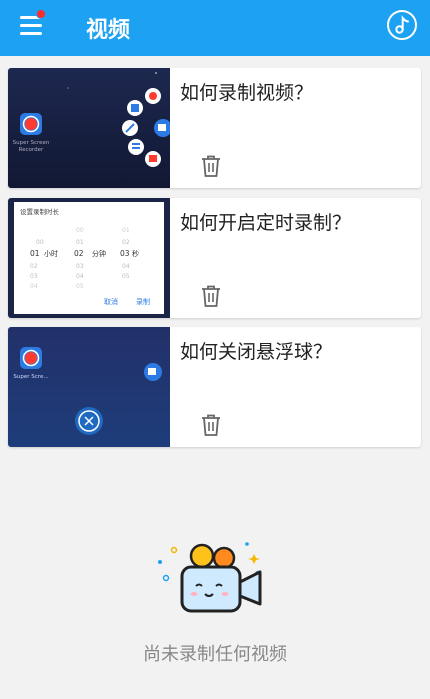  I want to click on second-value: 03, so click(125, 253).